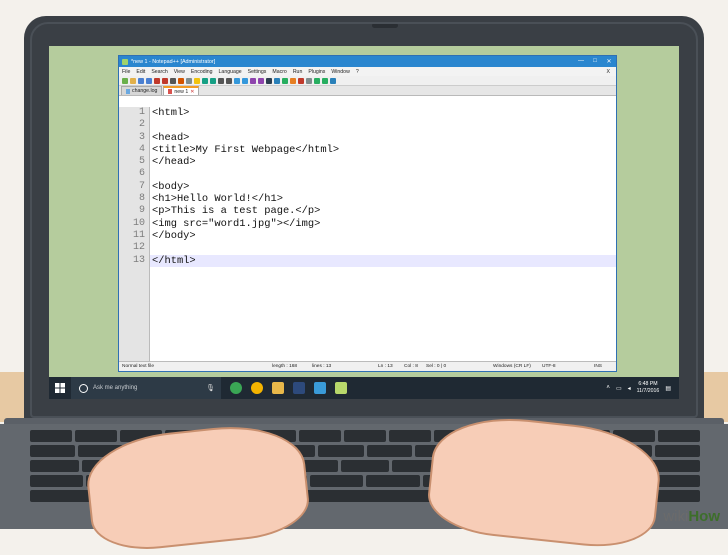  What do you see at coordinates (619, 388) in the screenshot?
I see `network-icon: ▭` at bounding box center [619, 388].